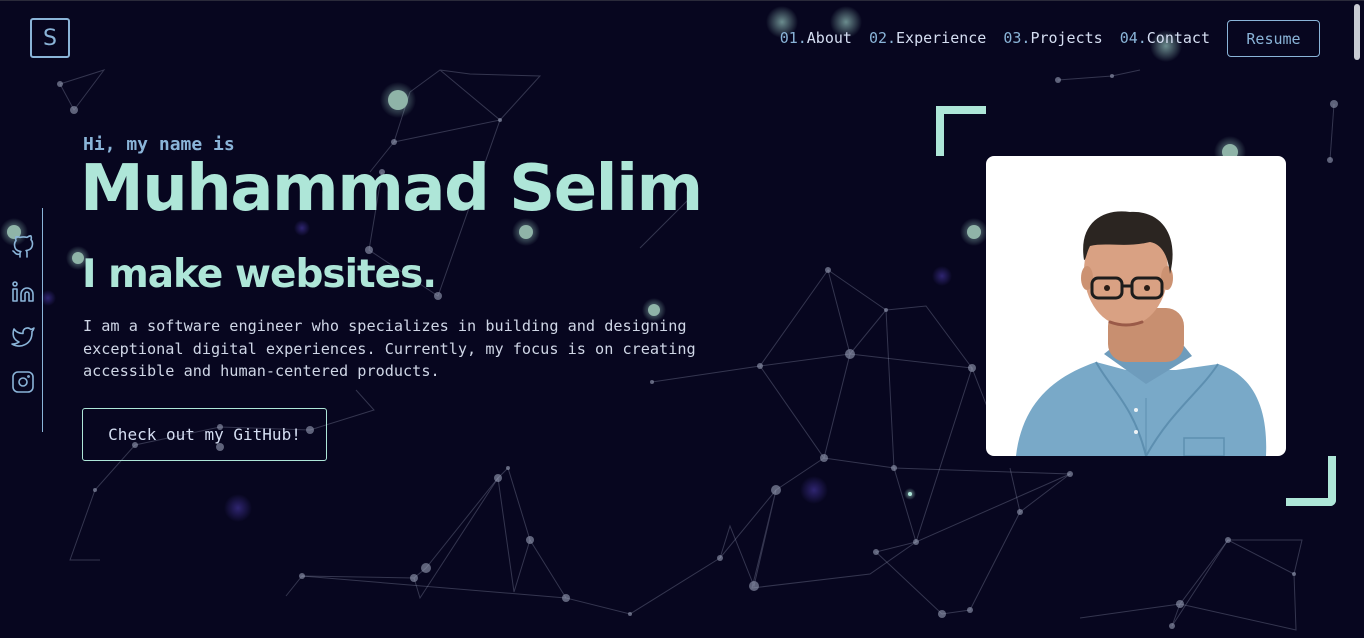 Image resolution: width=1364 pixels, height=638 pixels. What do you see at coordinates (1311, 481) in the screenshot?
I see `photo-frame-corner-bottom-right` at bounding box center [1311, 481].